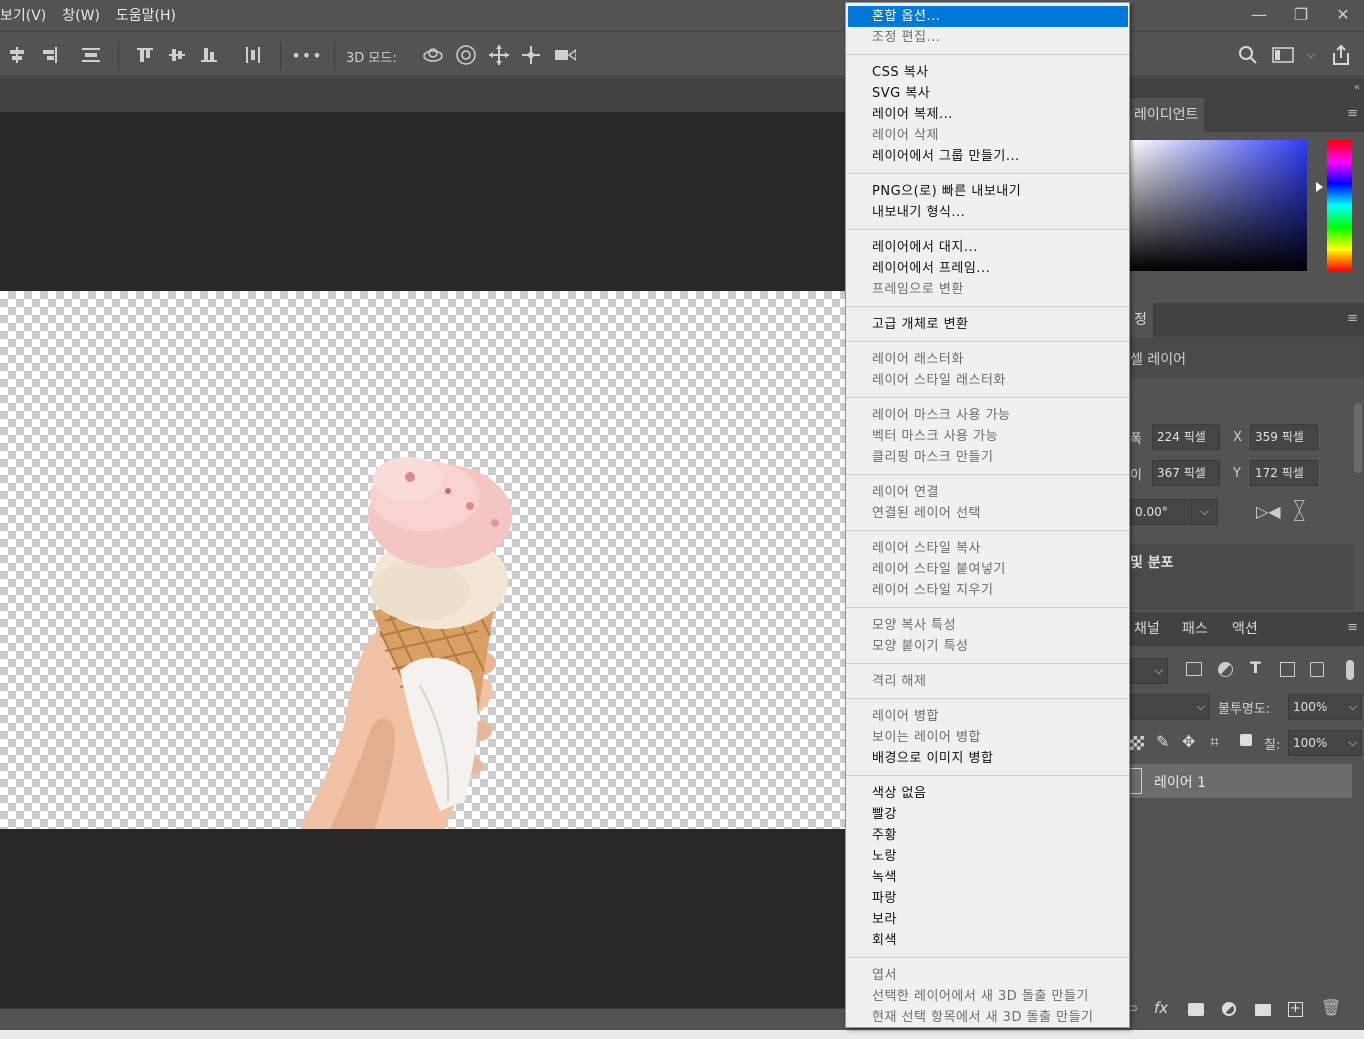 The width and height of the screenshot is (1364, 1039). What do you see at coordinates (914, 625) in the screenshot?
I see `menu-item: 모양 복사 특성` at bounding box center [914, 625].